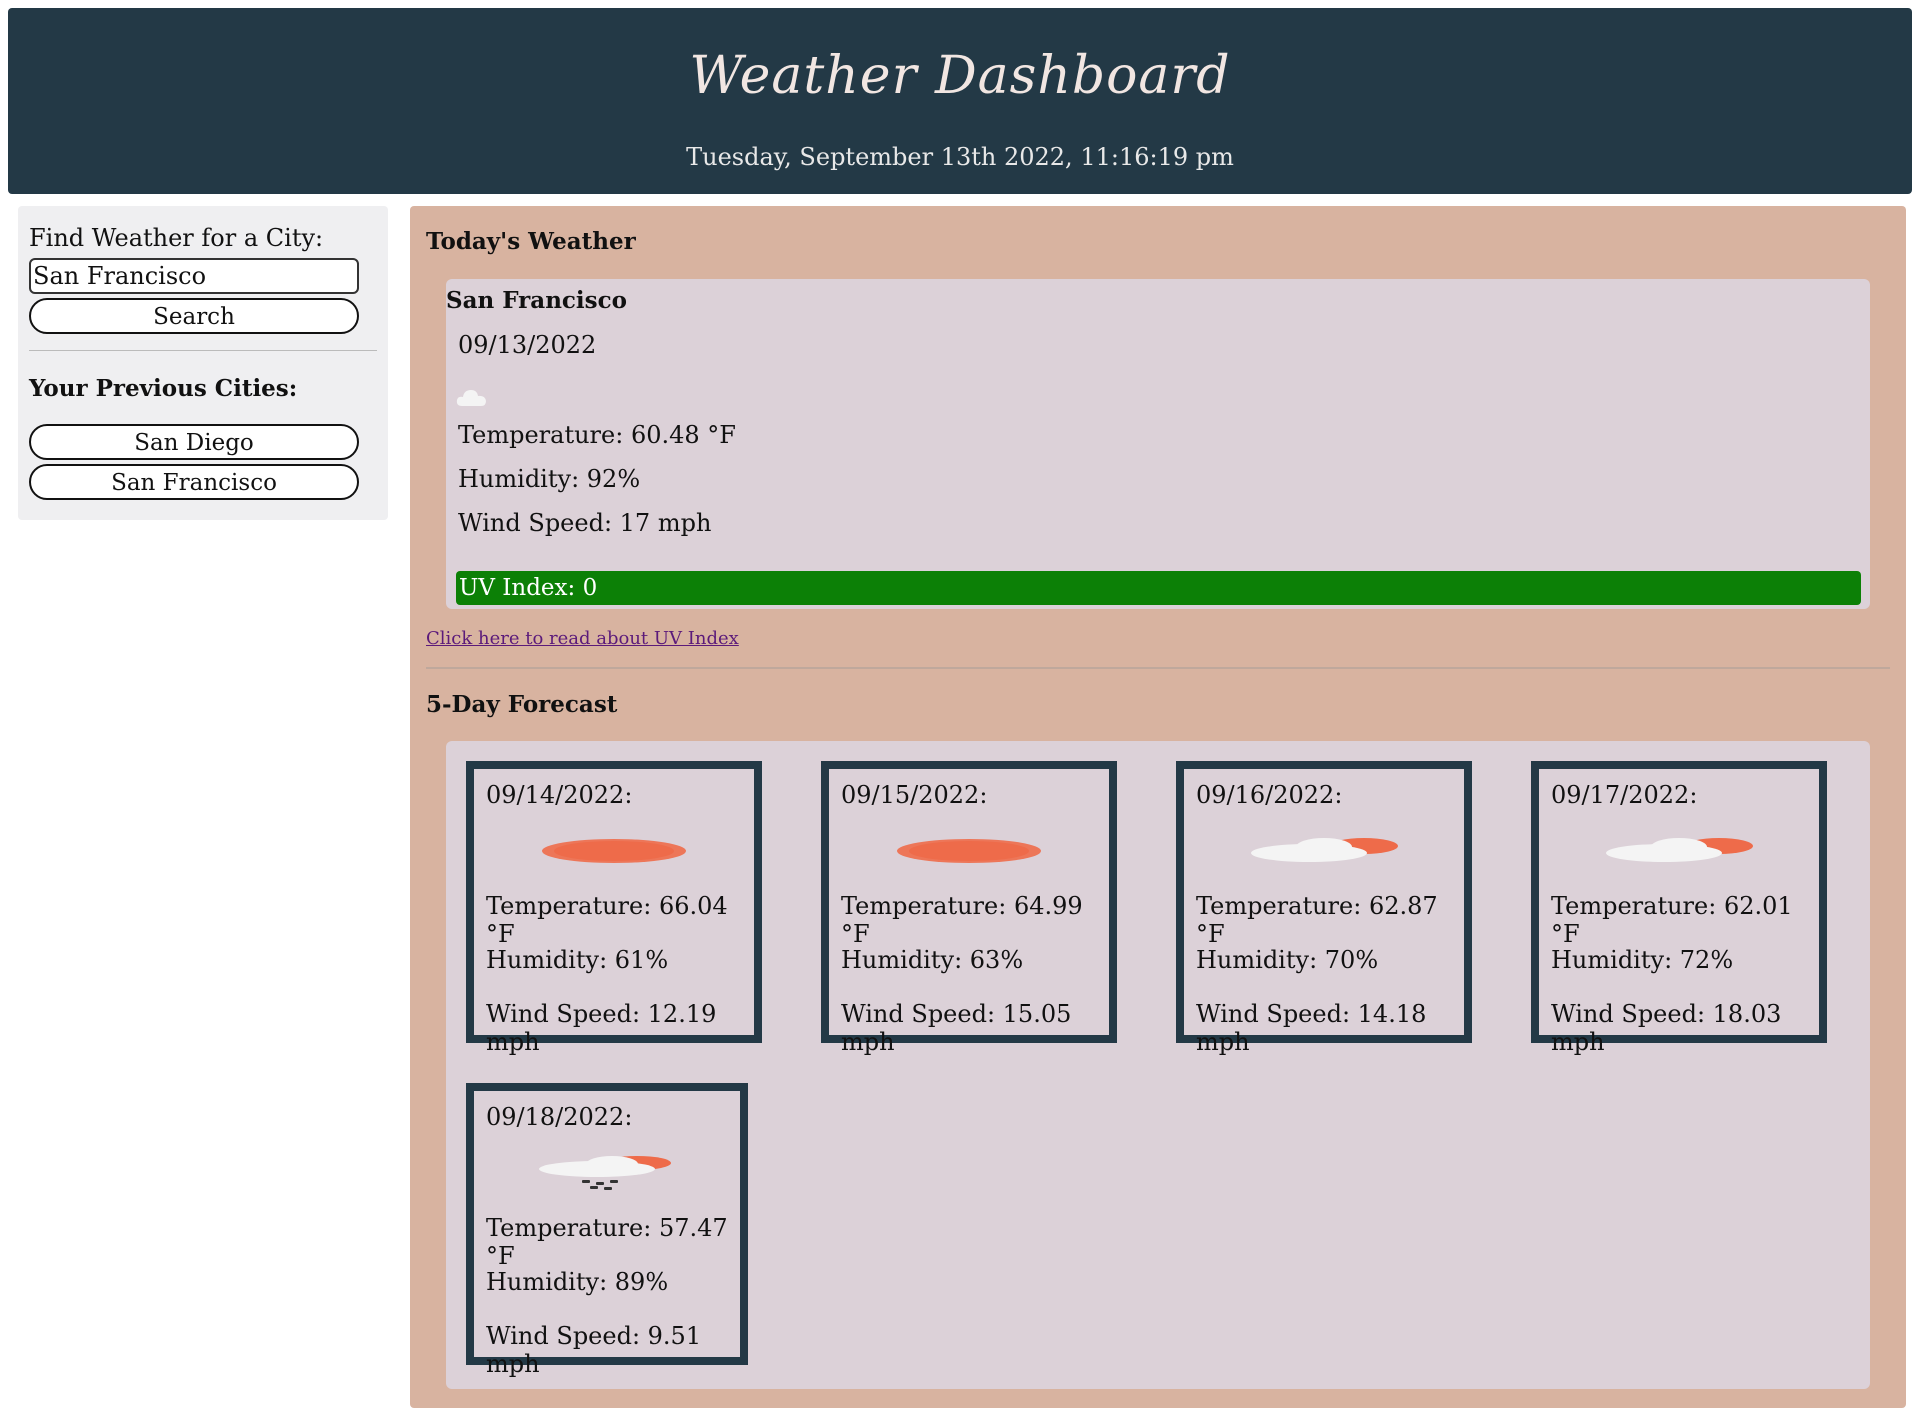 This screenshot has width=1920, height=1424. What do you see at coordinates (471, 398) in the screenshot?
I see `cloud-icon` at bounding box center [471, 398].